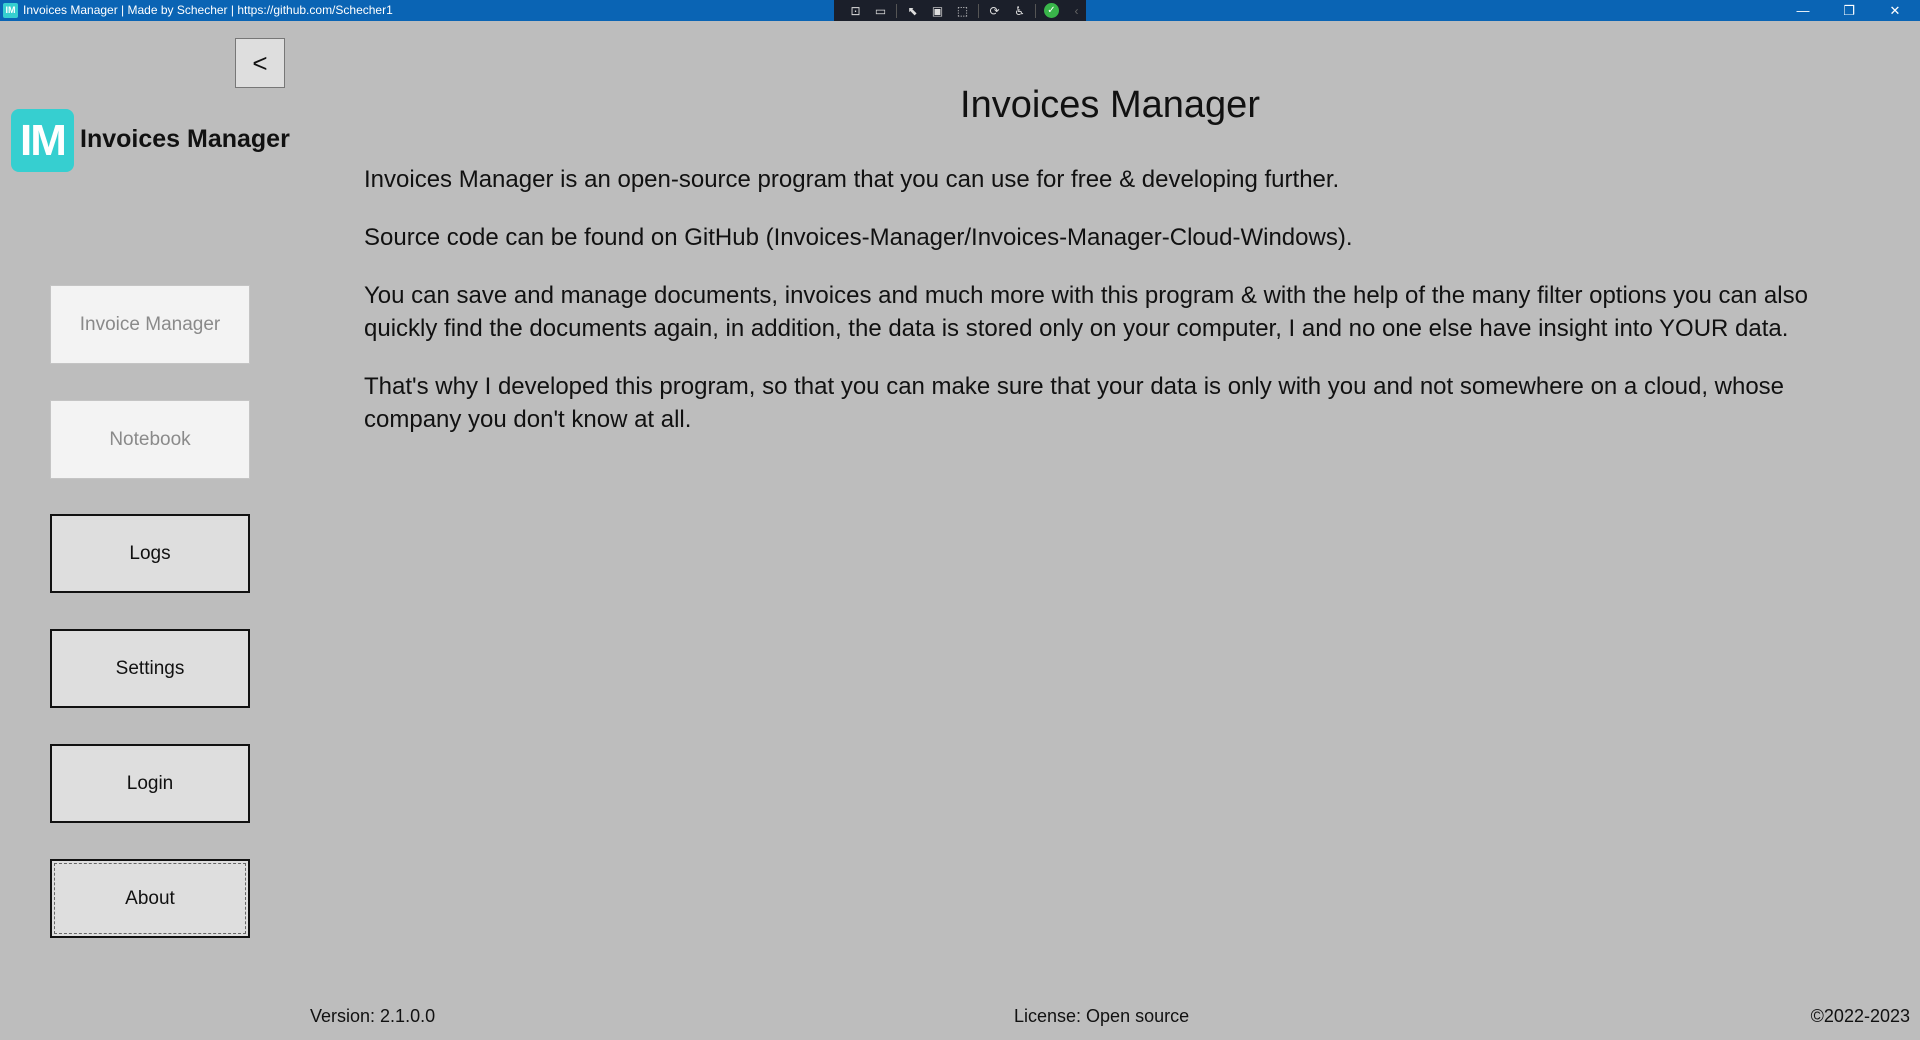 This screenshot has height=1040, width=1920. I want to click on track-focus-icon: ⬚, so click(962, 10).